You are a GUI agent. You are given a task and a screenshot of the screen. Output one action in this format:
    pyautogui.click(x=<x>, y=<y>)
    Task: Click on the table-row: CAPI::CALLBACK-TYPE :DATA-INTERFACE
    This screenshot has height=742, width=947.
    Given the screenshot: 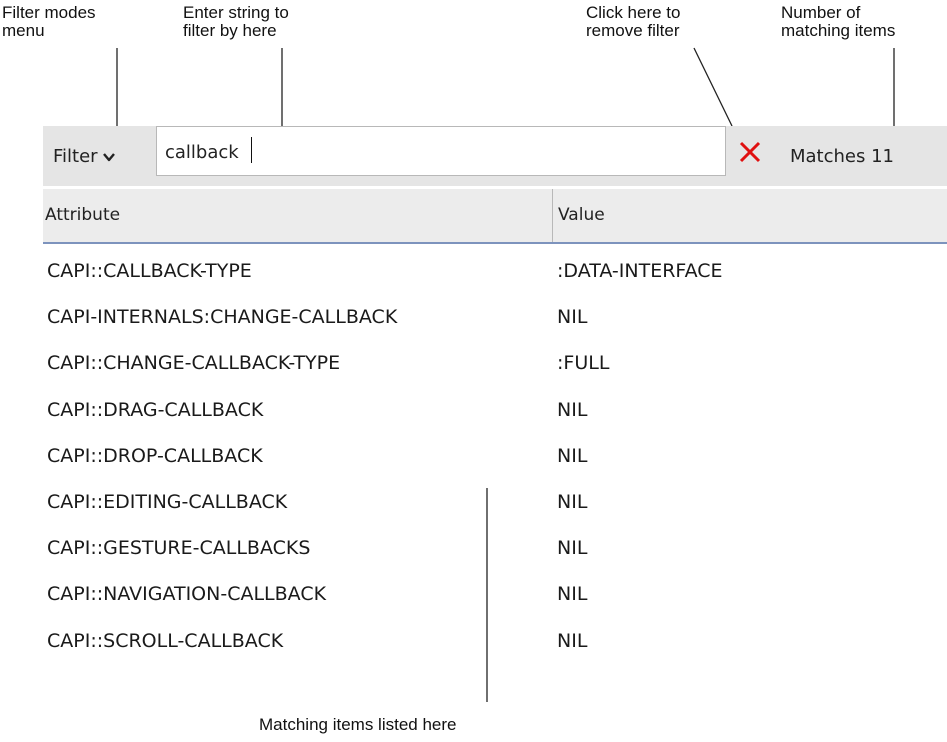 What is the action you would take?
    pyautogui.click(x=495, y=275)
    